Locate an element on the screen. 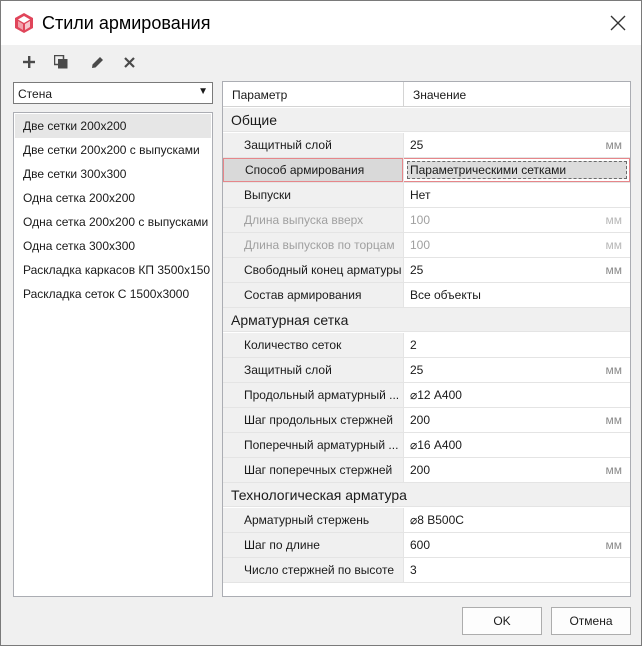  column-divider is located at coordinates (403, 94).